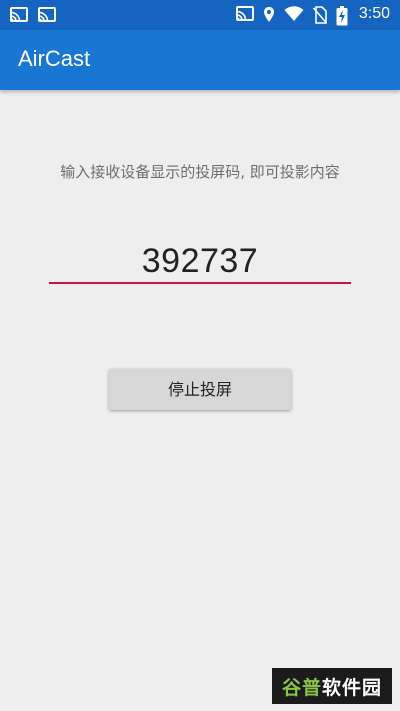 The height and width of the screenshot is (711, 400). What do you see at coordinates (352, 687) in the screenshot?
I see `watermark-part2: 软件园` at bounding box center [352, 687].